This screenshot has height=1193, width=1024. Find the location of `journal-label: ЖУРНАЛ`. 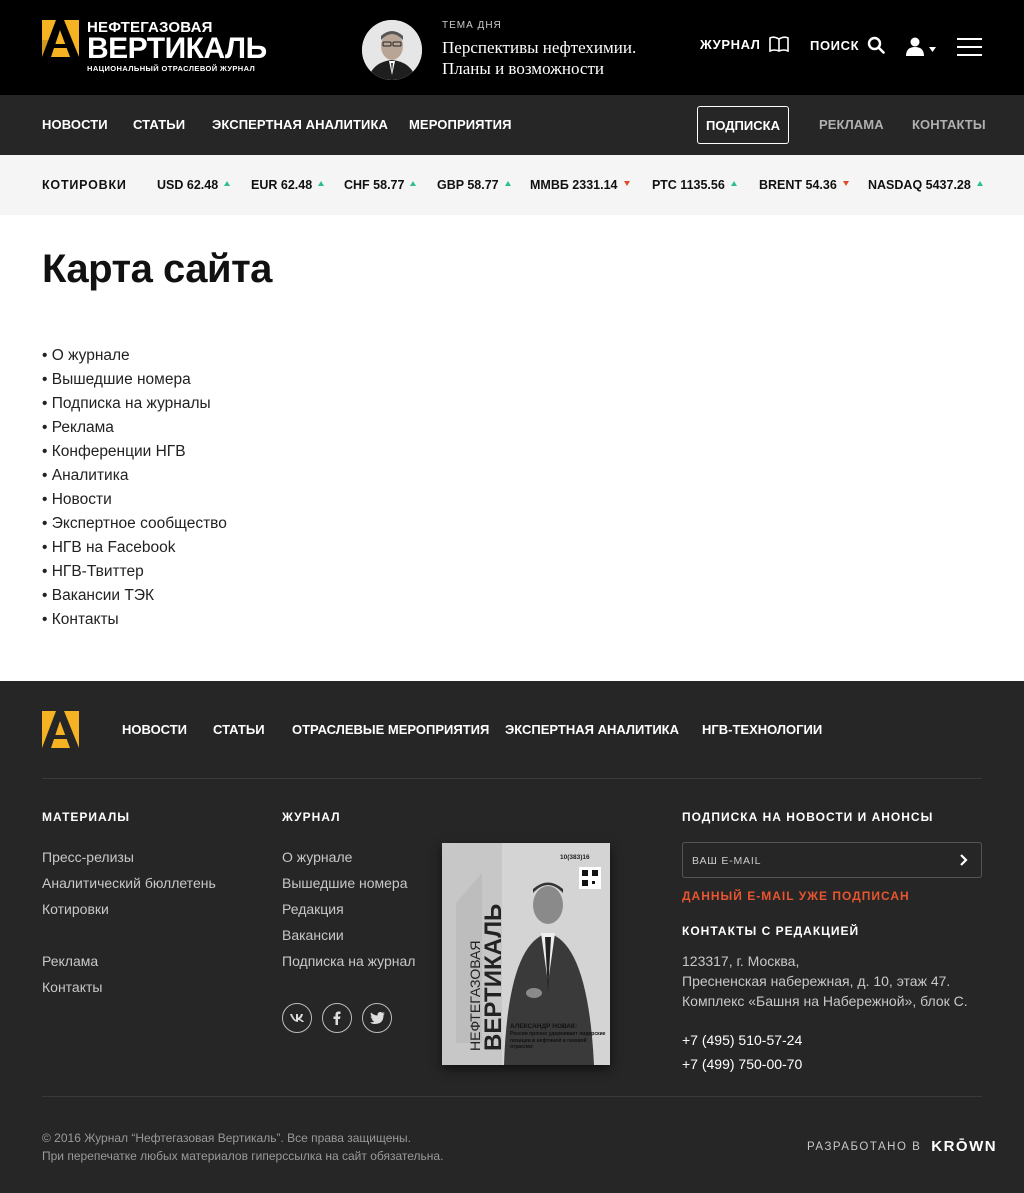

journal-label: ЖУРНАЛ is located at coordinates (730, 44).